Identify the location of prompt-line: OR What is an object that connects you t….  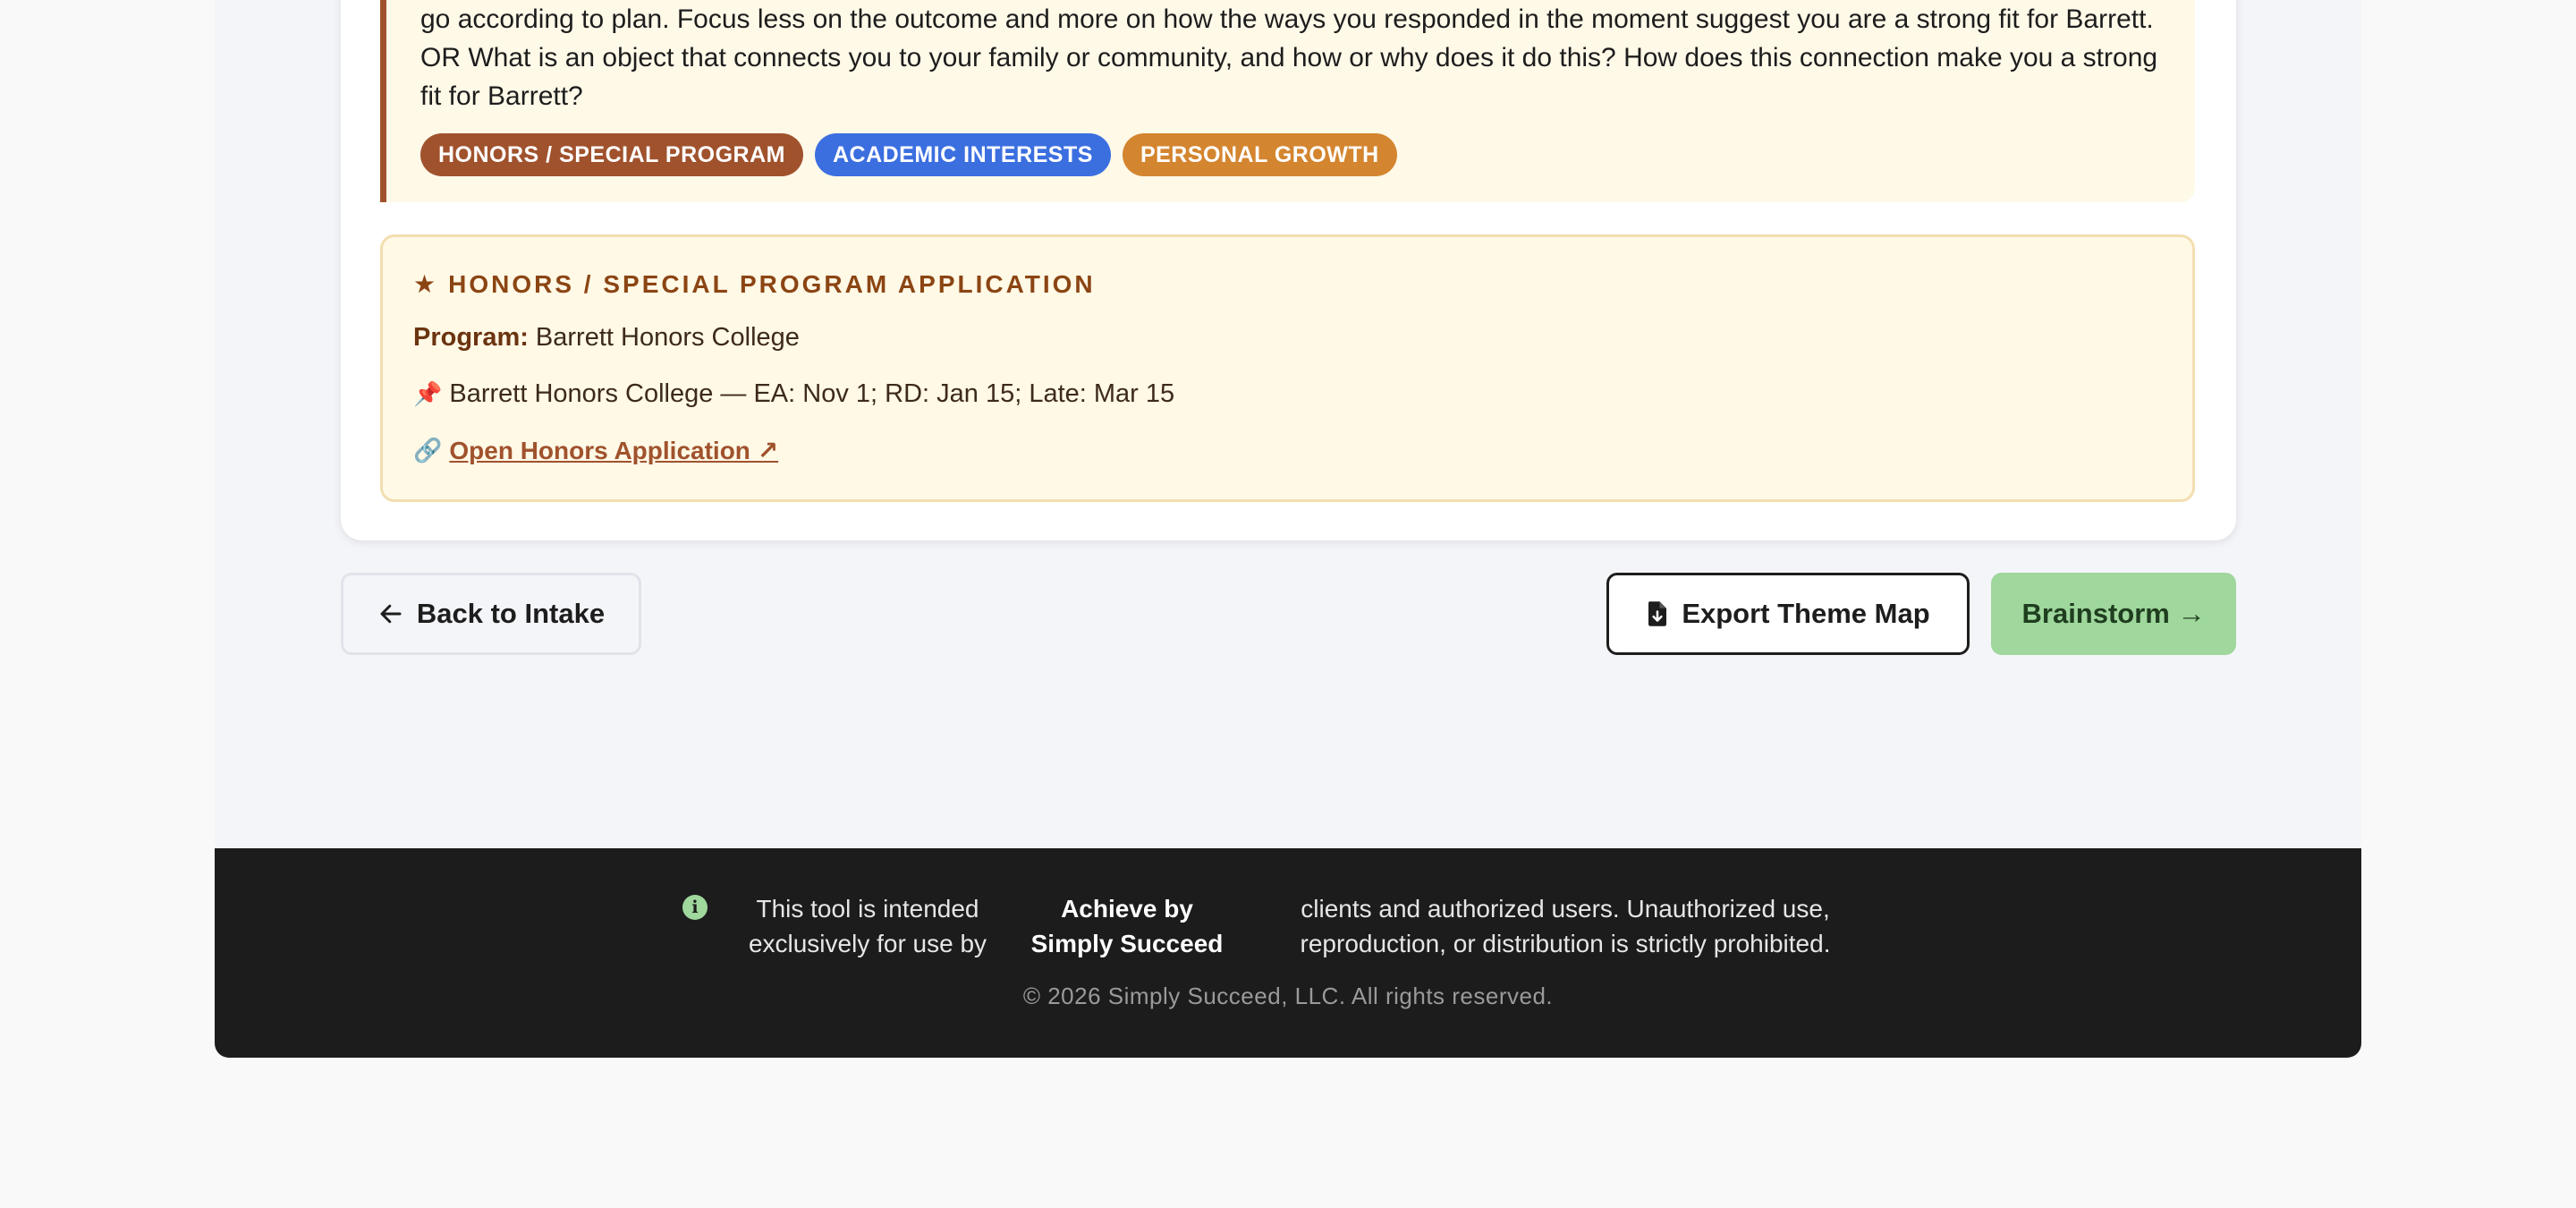
(1289, 58).